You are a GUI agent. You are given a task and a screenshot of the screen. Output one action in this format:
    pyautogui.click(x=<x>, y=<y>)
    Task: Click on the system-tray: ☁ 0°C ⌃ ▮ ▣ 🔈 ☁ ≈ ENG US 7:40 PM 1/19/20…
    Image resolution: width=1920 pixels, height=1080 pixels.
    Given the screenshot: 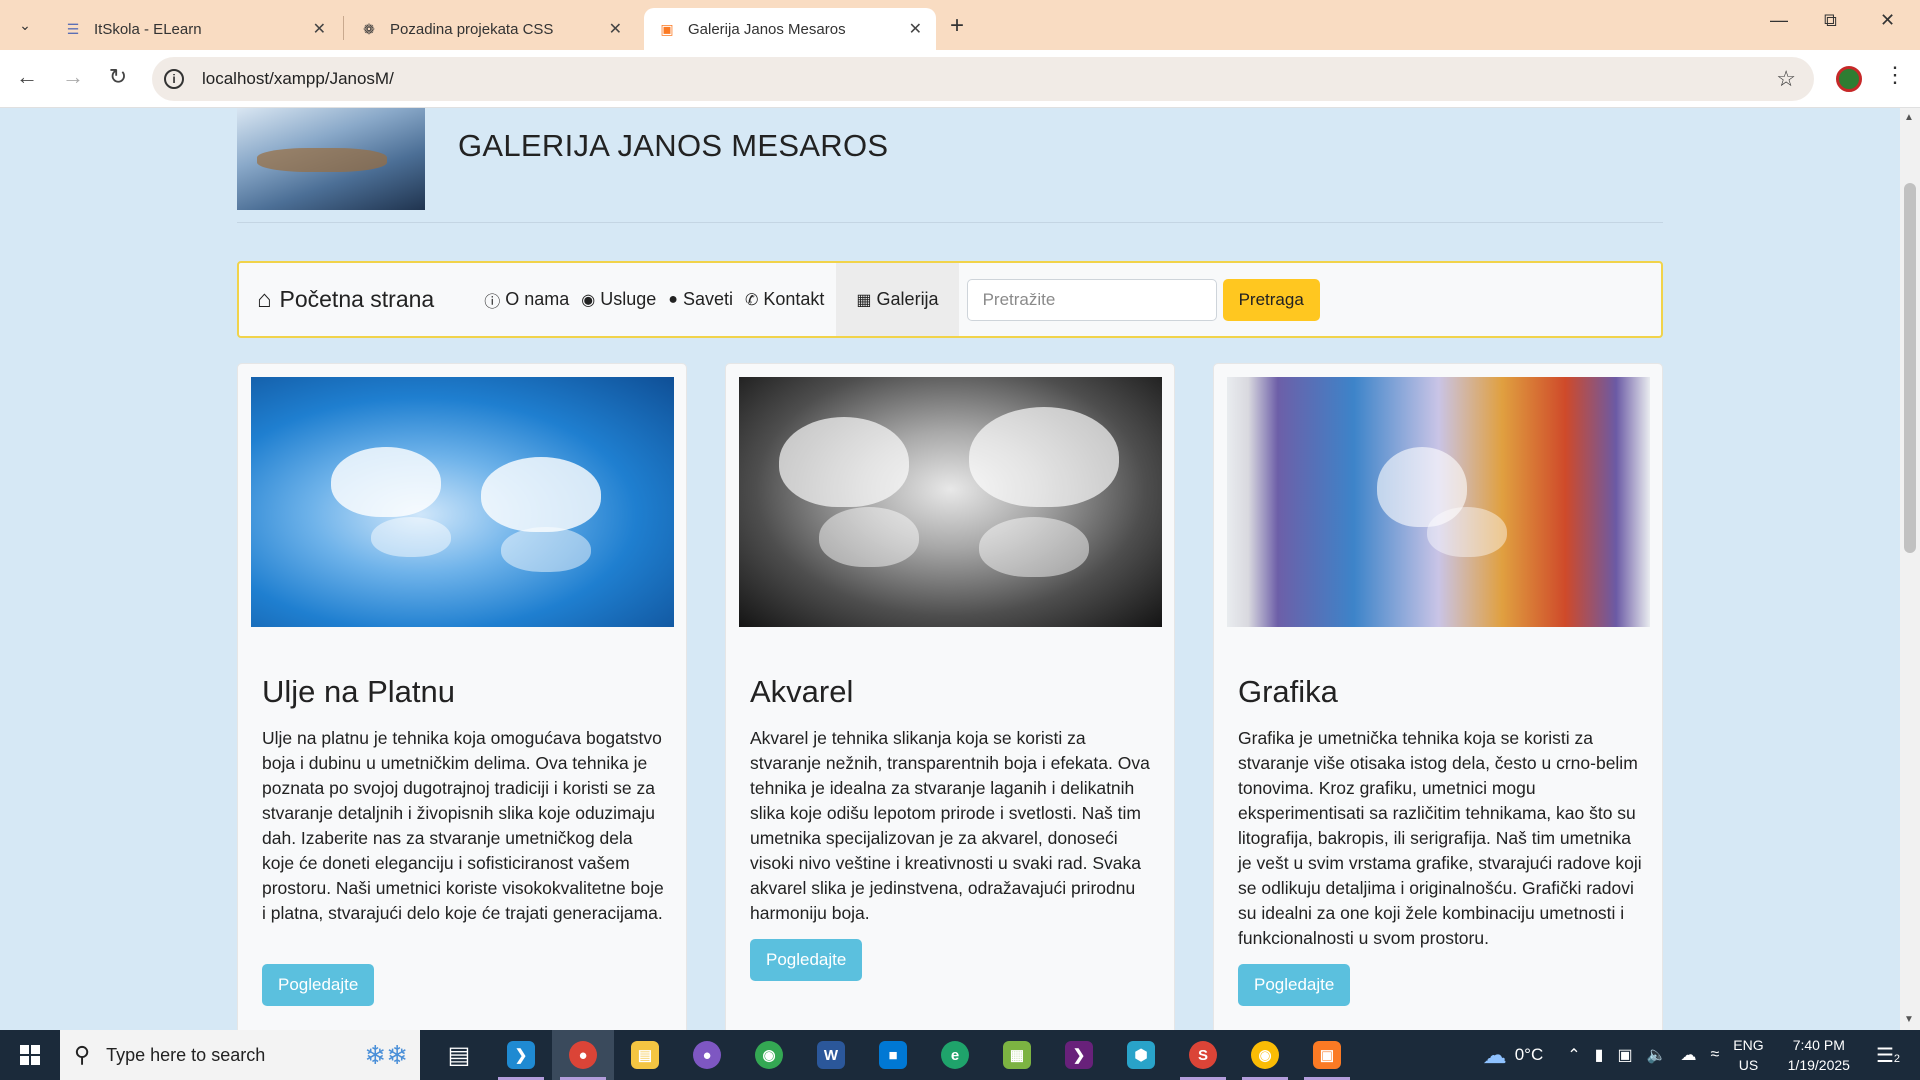 What is the action you would take?
    pyautogui.click(x=1701, y=1055)
    